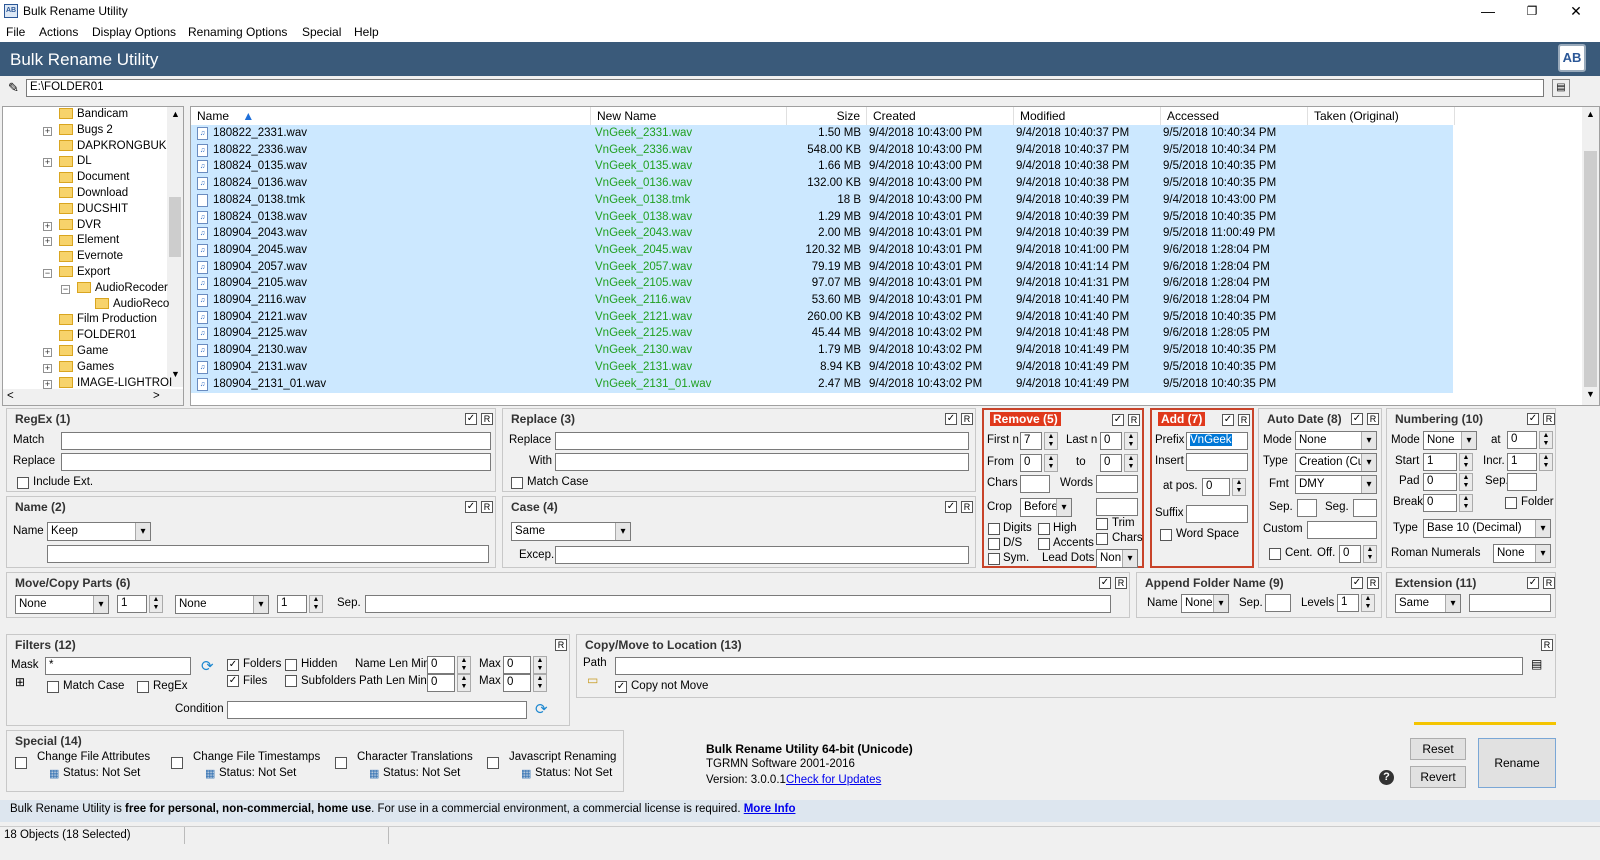  What do you see at coordinates (53, 687) in the screenshot?
I see `filter-match-case-checkbox` at bounding box center [53, 687].